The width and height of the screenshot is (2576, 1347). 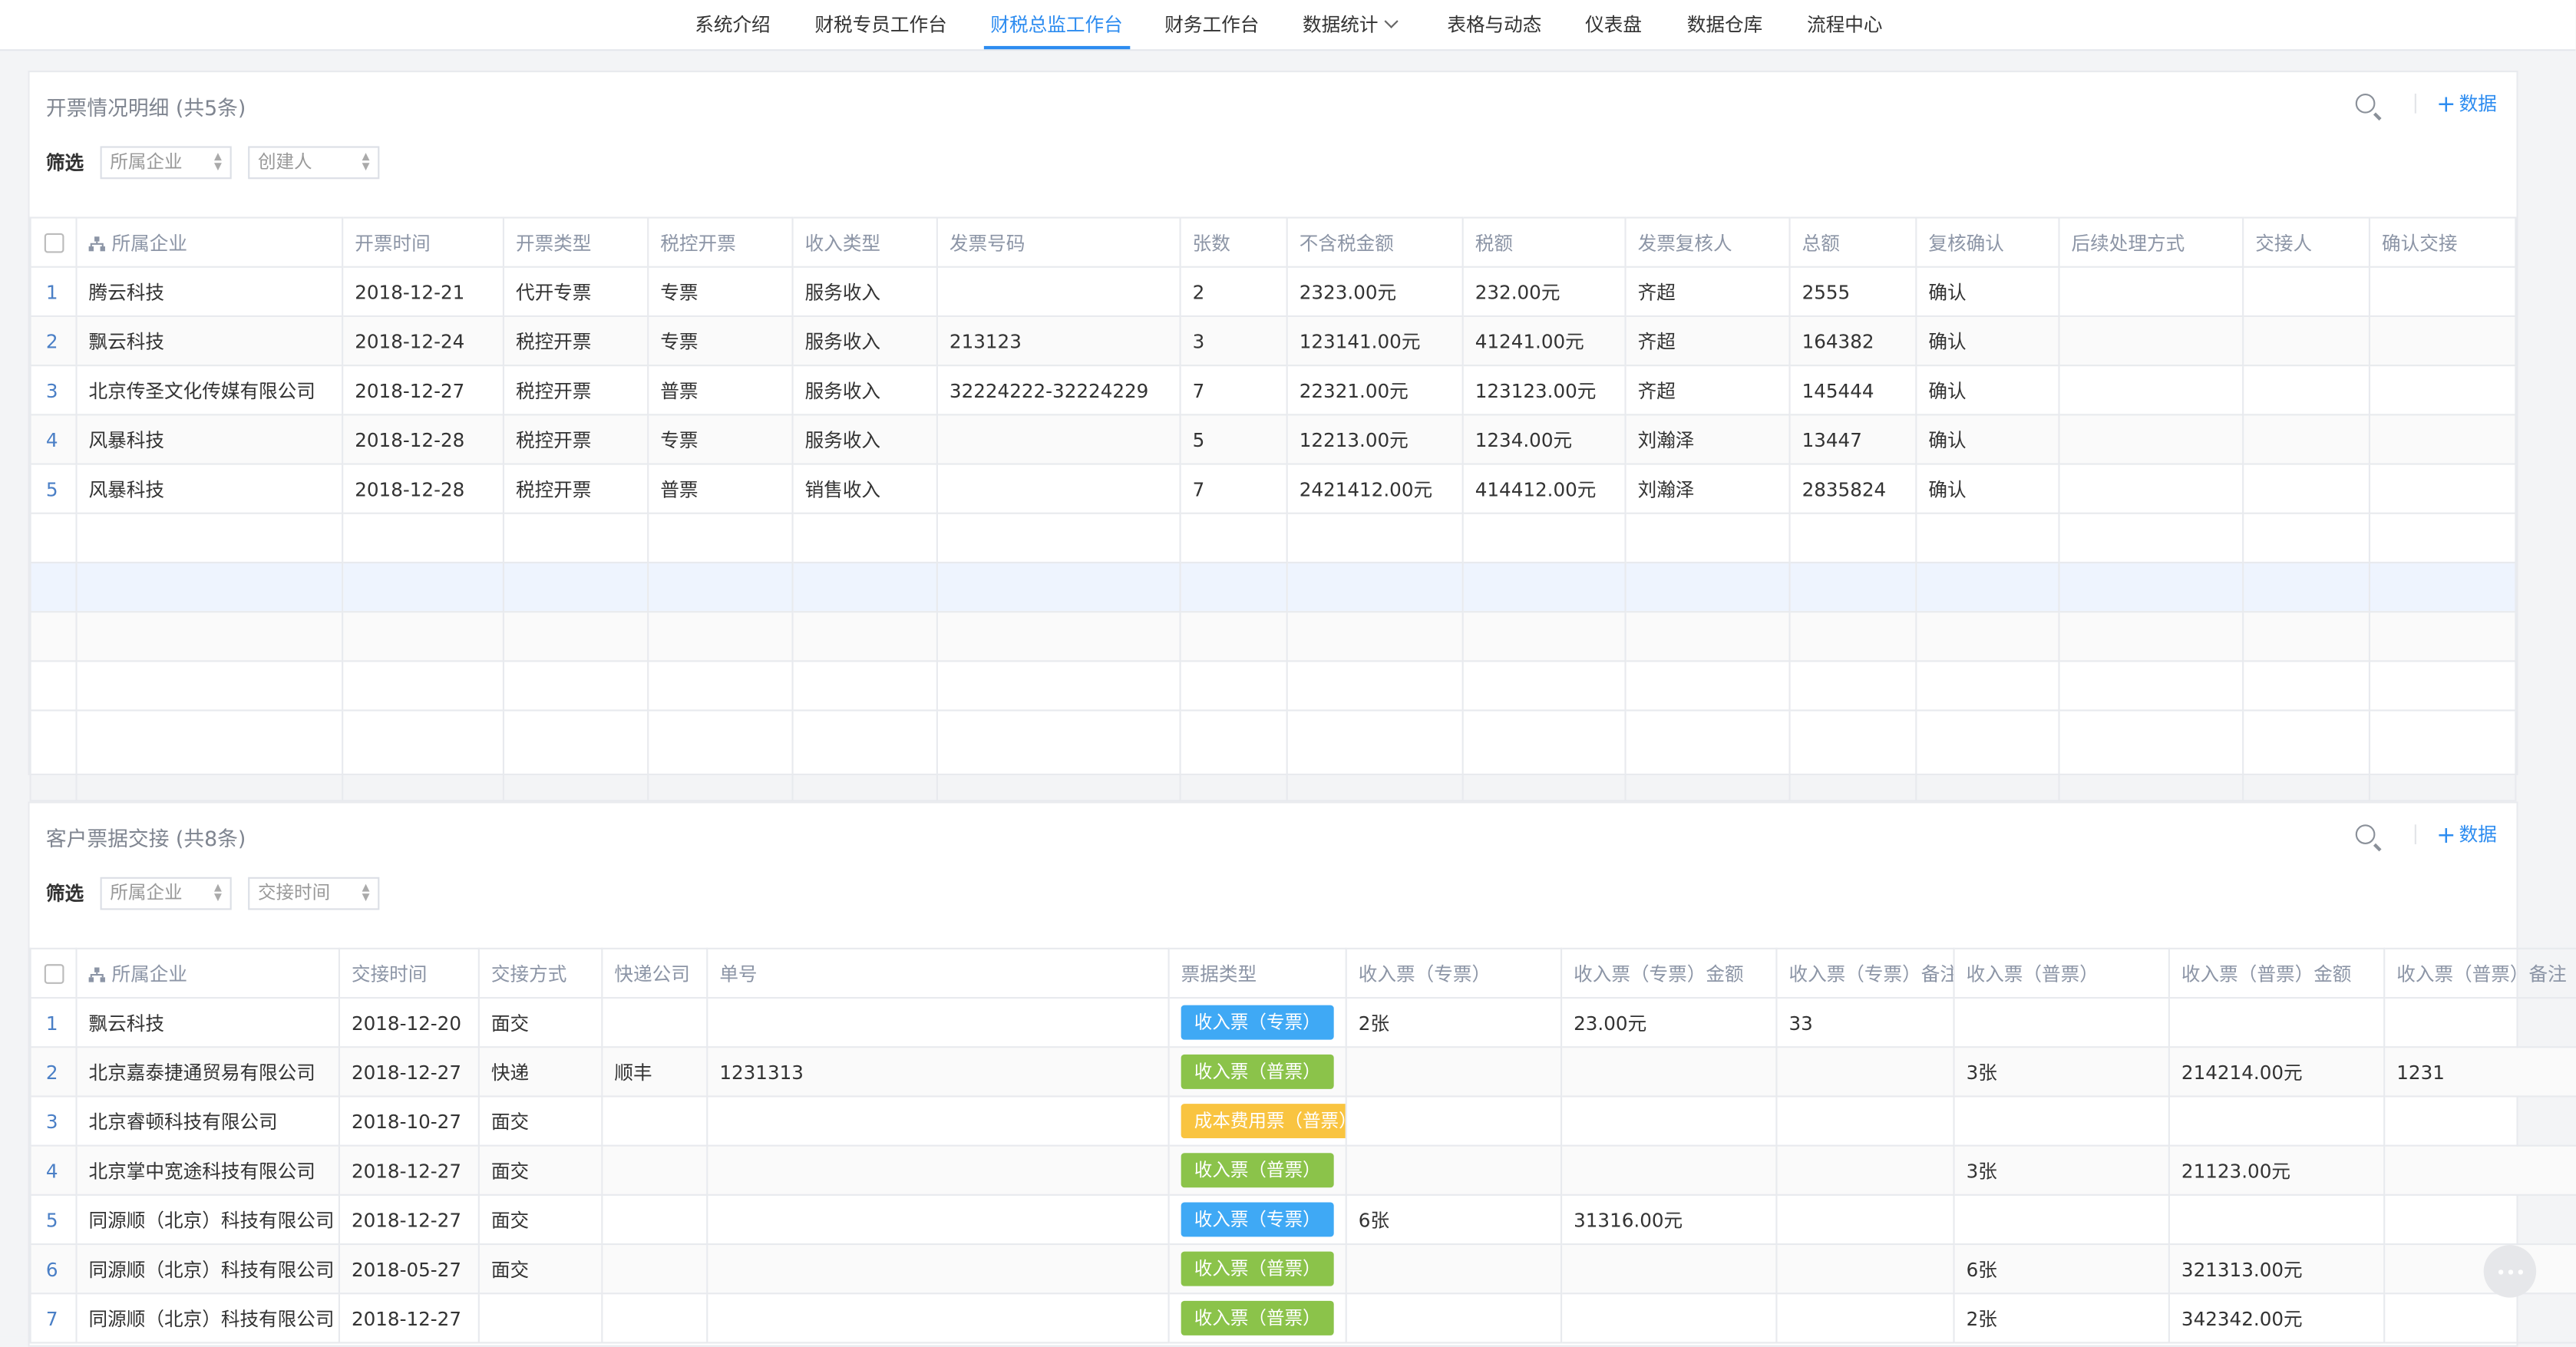 What do you see at coordinates (720, 292) in the screenshot?
I see `table-cell: 专票` at bounding box center [720, 292].